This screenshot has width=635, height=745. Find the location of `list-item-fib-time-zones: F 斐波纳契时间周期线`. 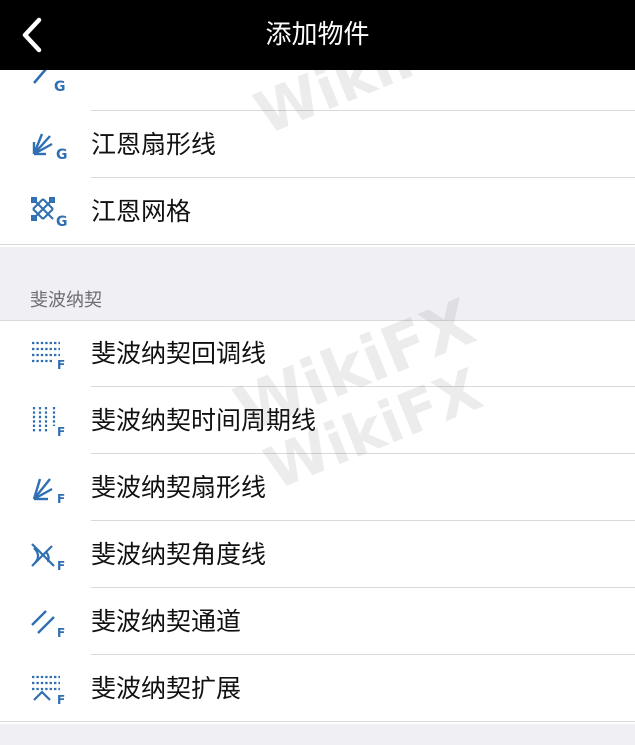

list-item-fib-time-zones: F 斐波纳契时间周期线 is located at coordinates (317, 420).